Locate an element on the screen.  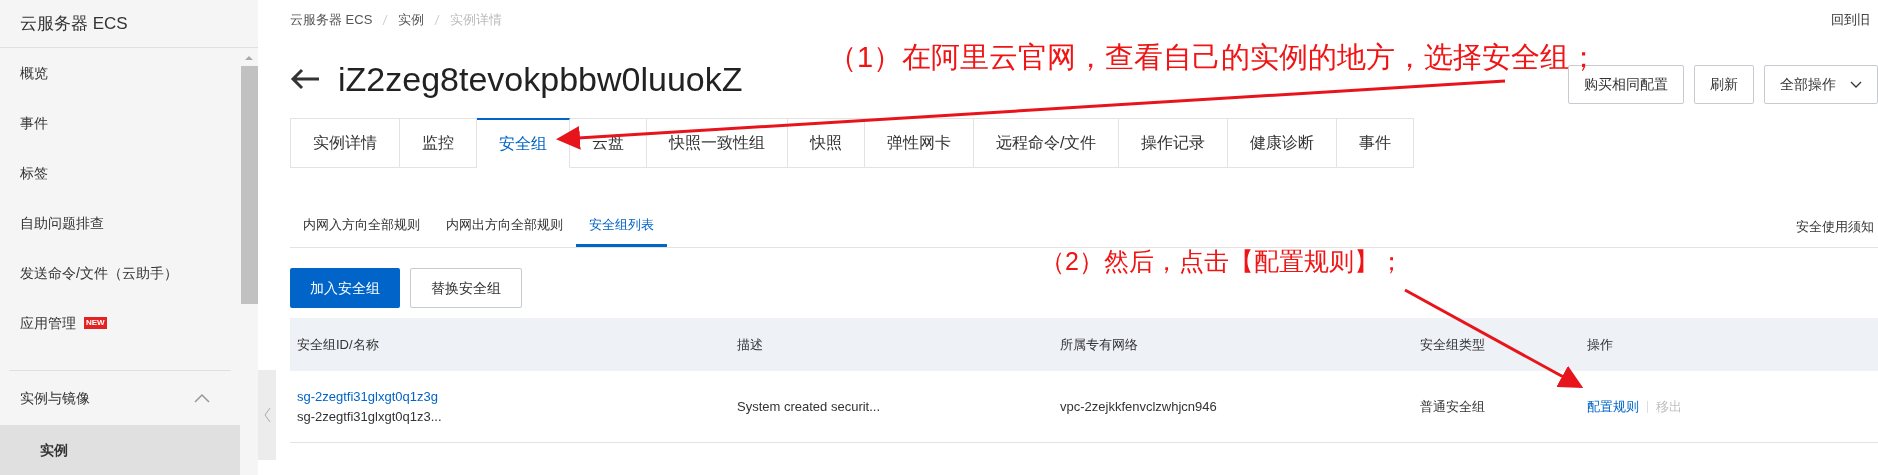
sidebar-item: 发送命令/文件（云助手） is located at coordinates (120, 273).